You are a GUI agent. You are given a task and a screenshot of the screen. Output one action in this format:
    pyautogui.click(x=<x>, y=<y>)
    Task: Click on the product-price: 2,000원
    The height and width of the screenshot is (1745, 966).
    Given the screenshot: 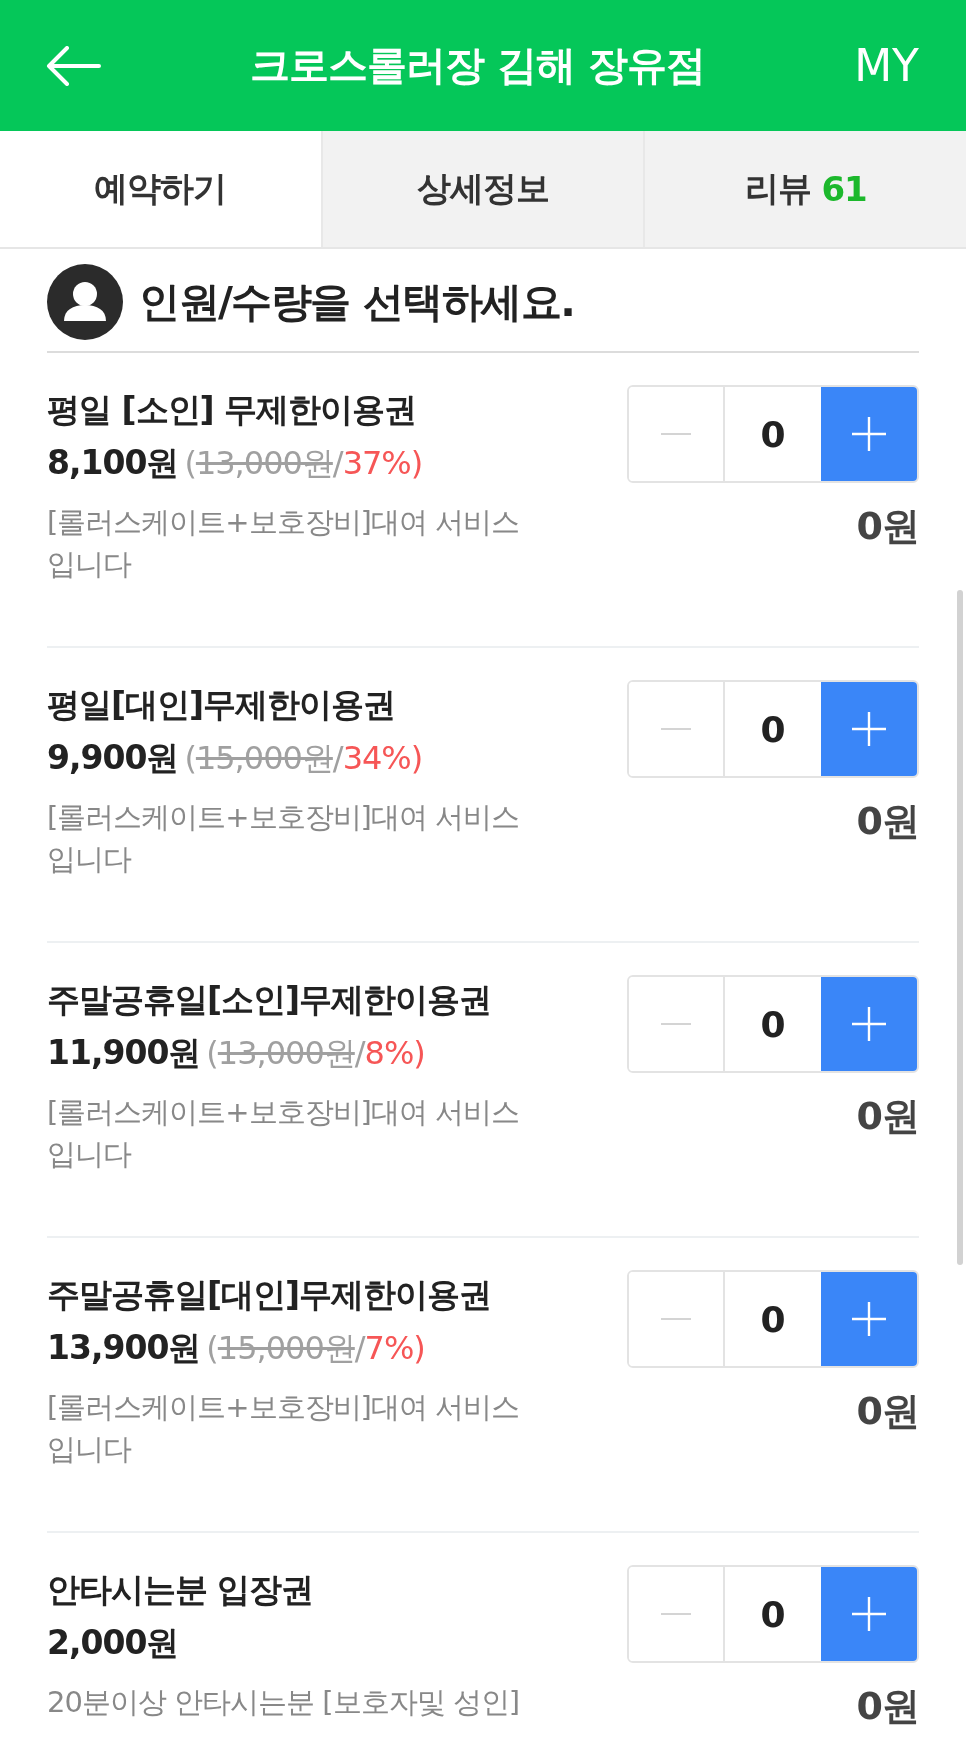 What is the action you would take?
    pyautogui.click(x=113, y=1642)
    